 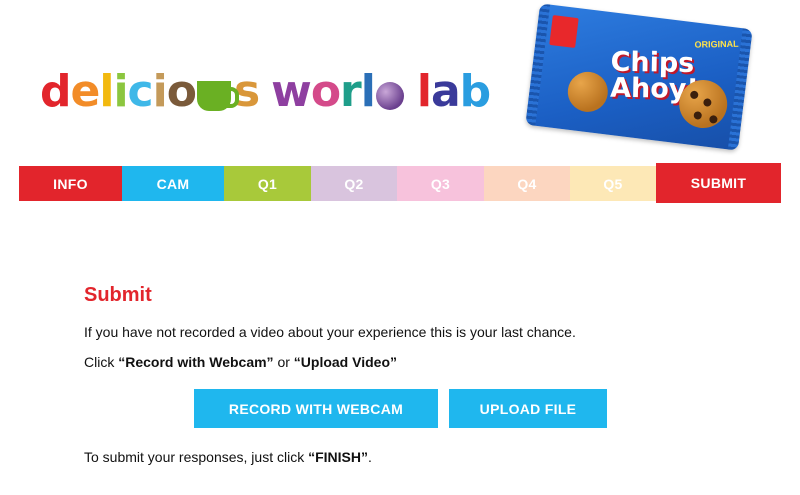 I want to click on logo-letter: c, so click(x=140, y=91).